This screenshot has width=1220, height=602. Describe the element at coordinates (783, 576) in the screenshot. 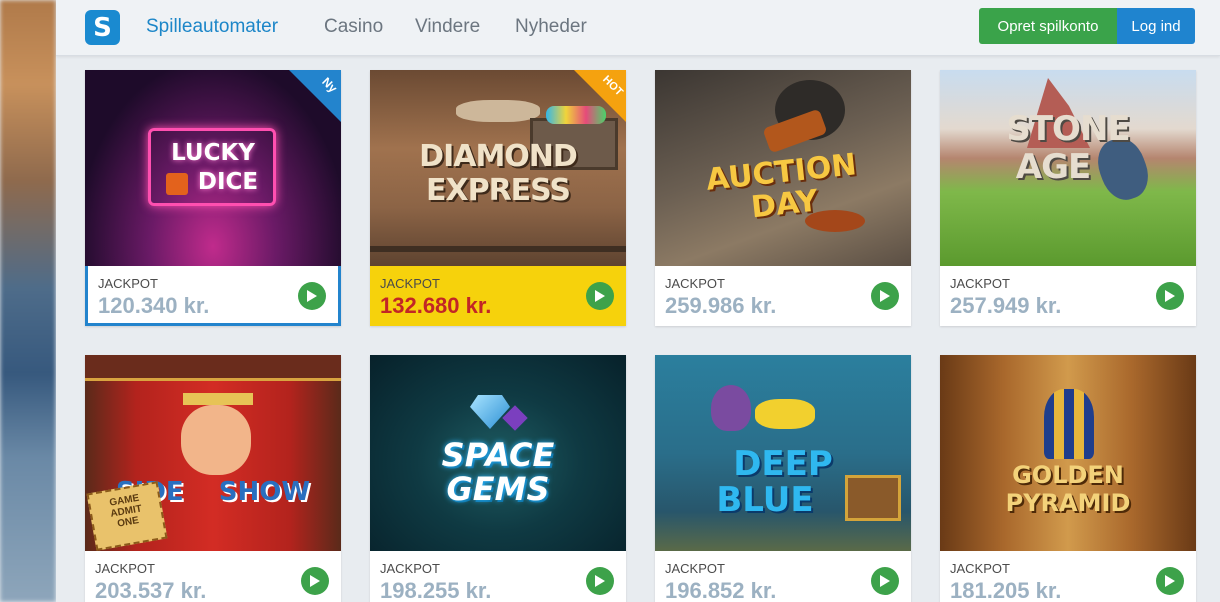

I see `jackpot-panel: JACKPOT 196.852 kr.` at that location.